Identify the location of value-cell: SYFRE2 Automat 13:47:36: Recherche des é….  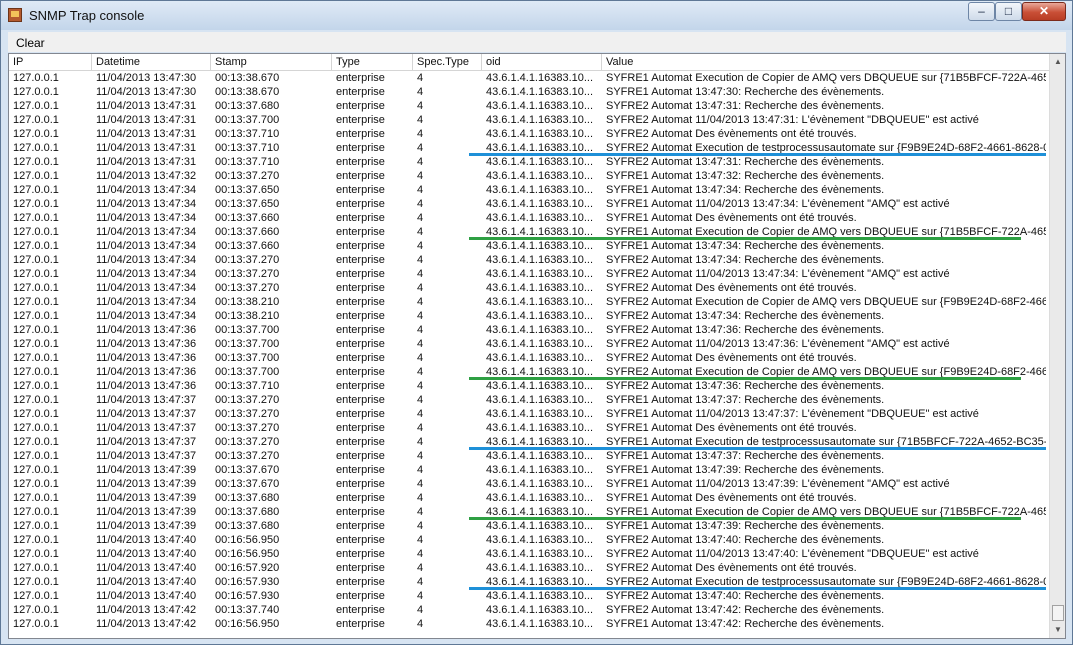
(745, 386).